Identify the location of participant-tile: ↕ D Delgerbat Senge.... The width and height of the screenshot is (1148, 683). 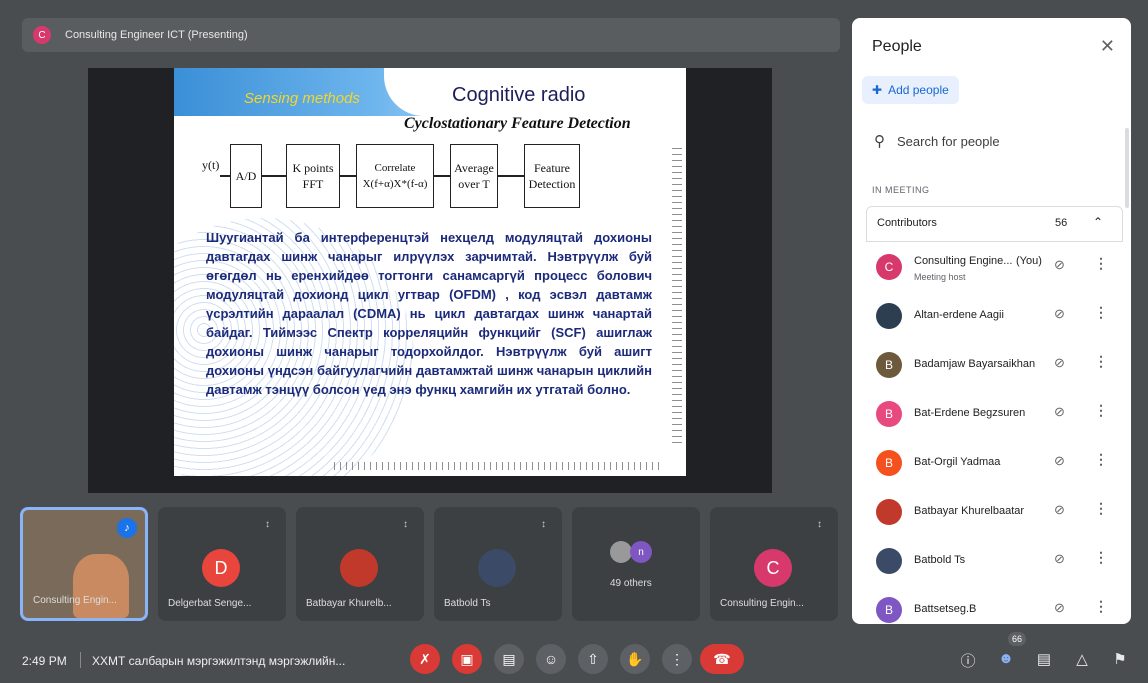
(222, 564).